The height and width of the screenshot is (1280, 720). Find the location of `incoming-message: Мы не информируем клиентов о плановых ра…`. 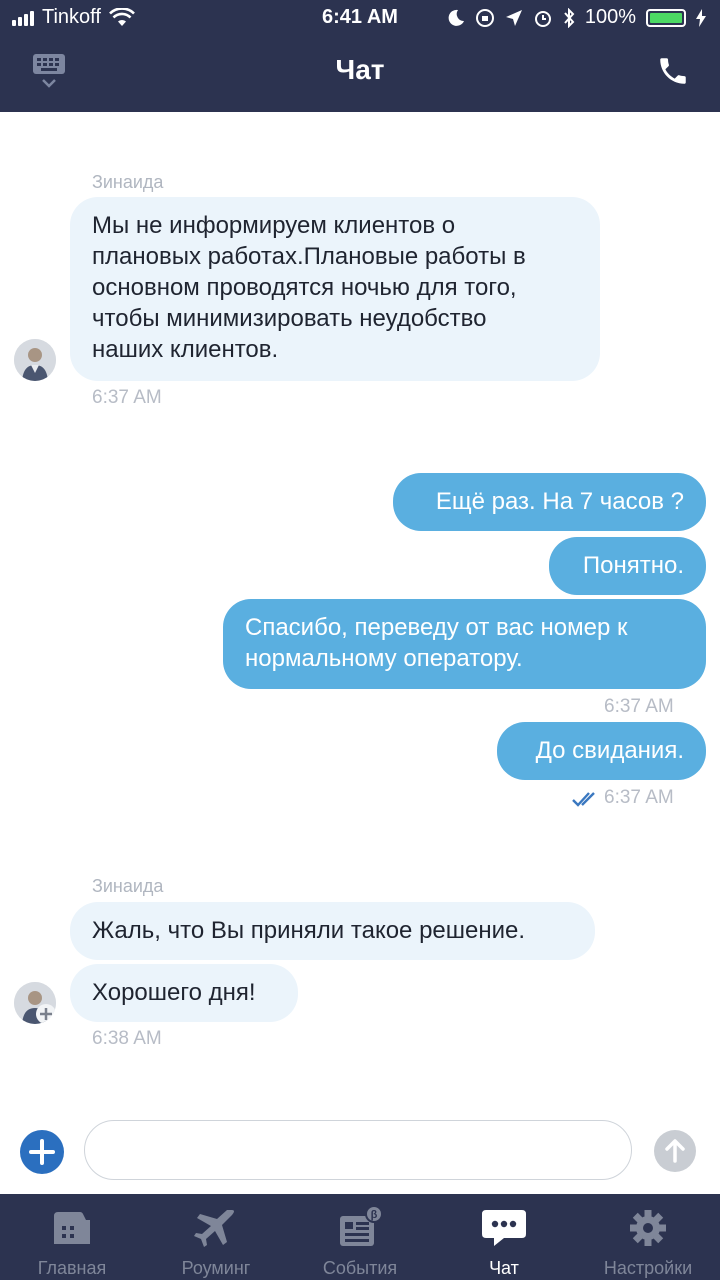

incoming-message: Мы не информируем клиентов о плановых ра… is located at coordinates (335, 289).